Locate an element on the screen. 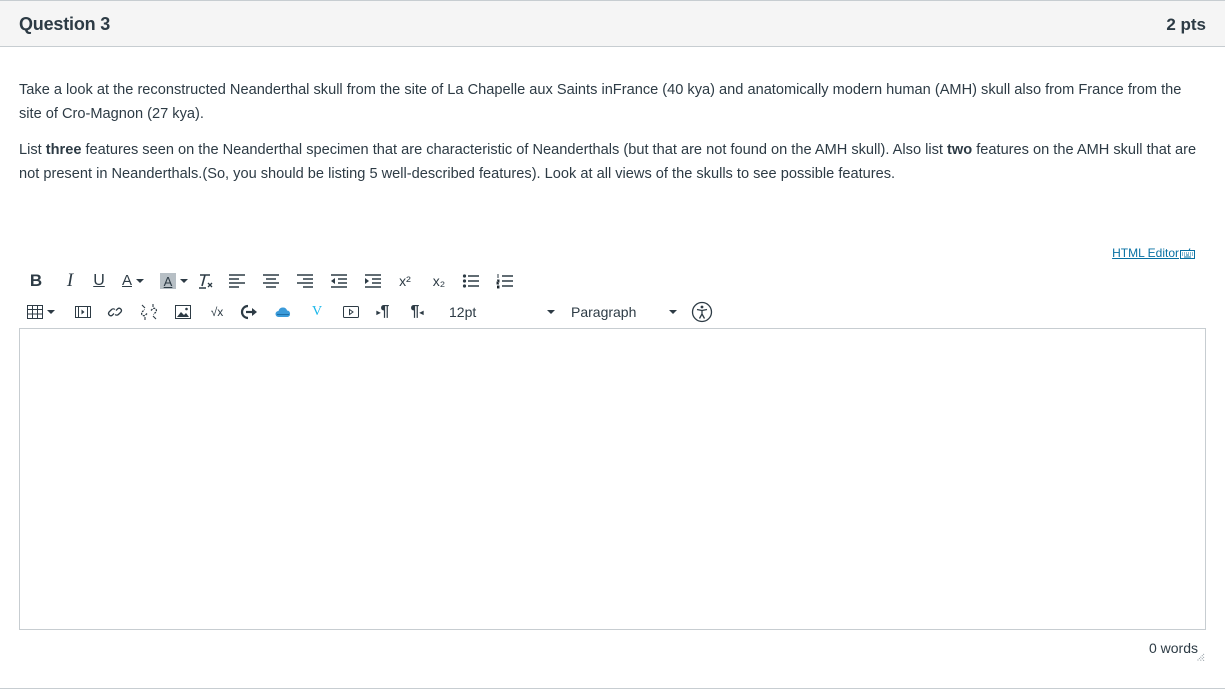  superscript-button: x² is located at coordinates (405, 281).